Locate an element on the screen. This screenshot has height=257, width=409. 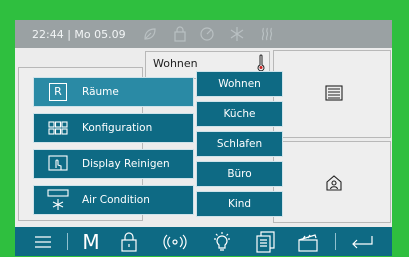
blinds-icon is located at coordinates (334, 95).